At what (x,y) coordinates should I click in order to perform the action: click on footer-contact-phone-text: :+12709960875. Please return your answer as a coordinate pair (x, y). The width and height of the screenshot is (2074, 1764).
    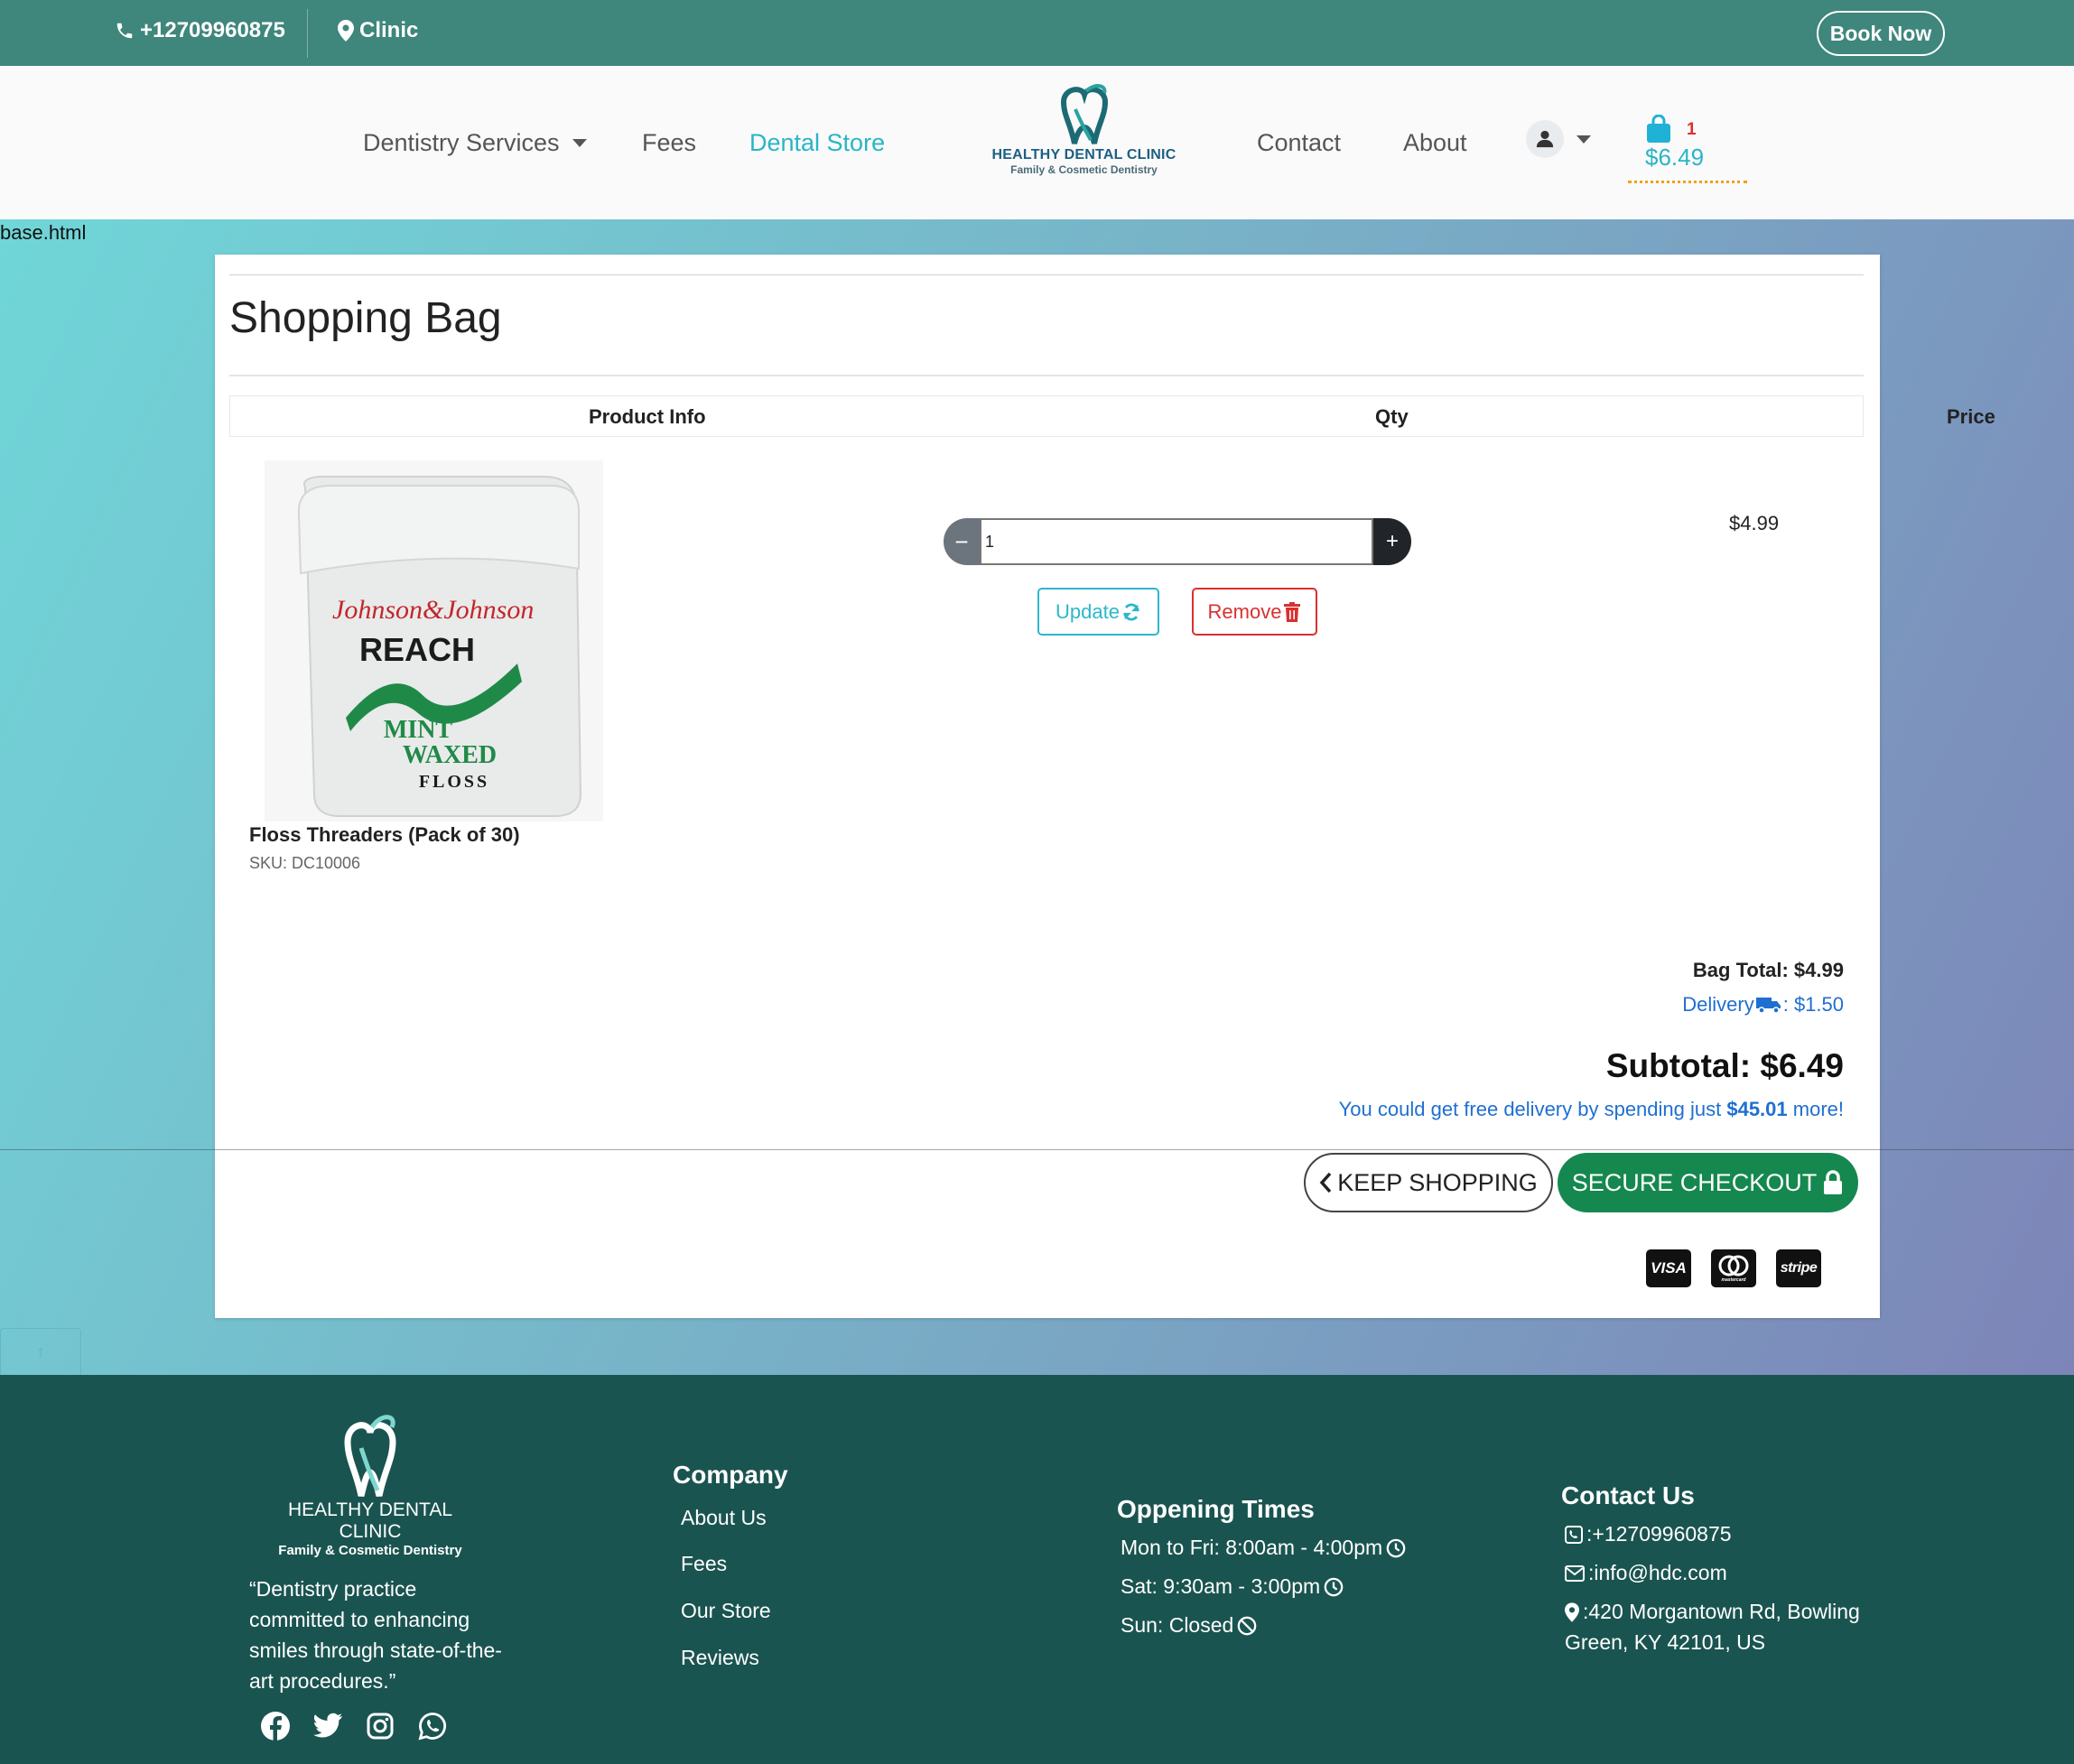
    Looking at the image, I should click on (1659, 1534).